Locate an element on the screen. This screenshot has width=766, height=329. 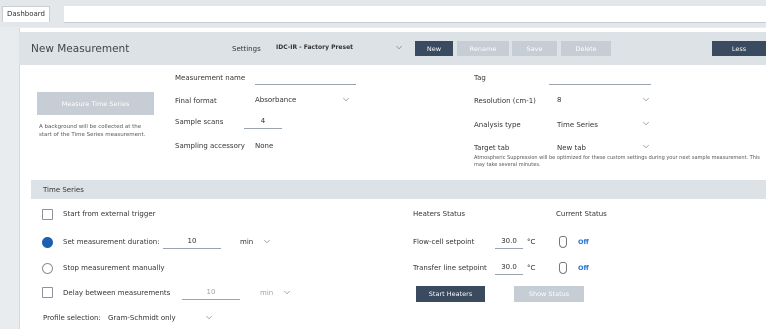
delay-input: 10 is located at coordinates (211, 294).